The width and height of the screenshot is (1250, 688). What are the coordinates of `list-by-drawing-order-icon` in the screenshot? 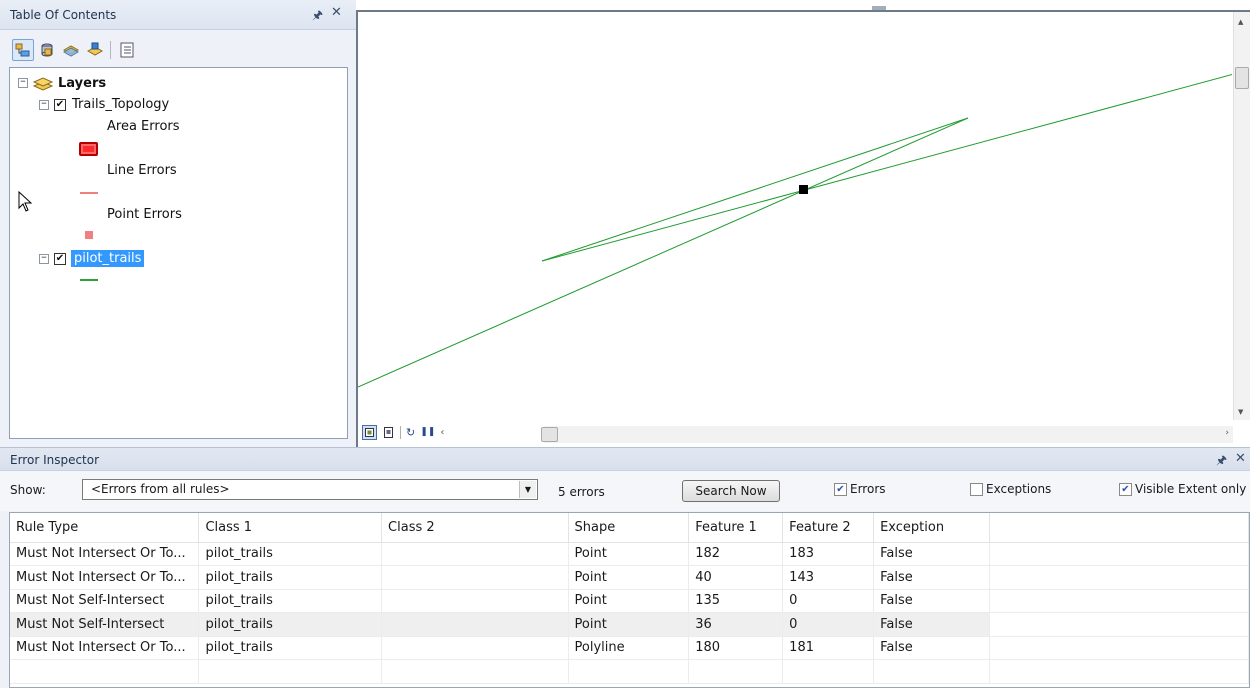 It's located at (23, 50).